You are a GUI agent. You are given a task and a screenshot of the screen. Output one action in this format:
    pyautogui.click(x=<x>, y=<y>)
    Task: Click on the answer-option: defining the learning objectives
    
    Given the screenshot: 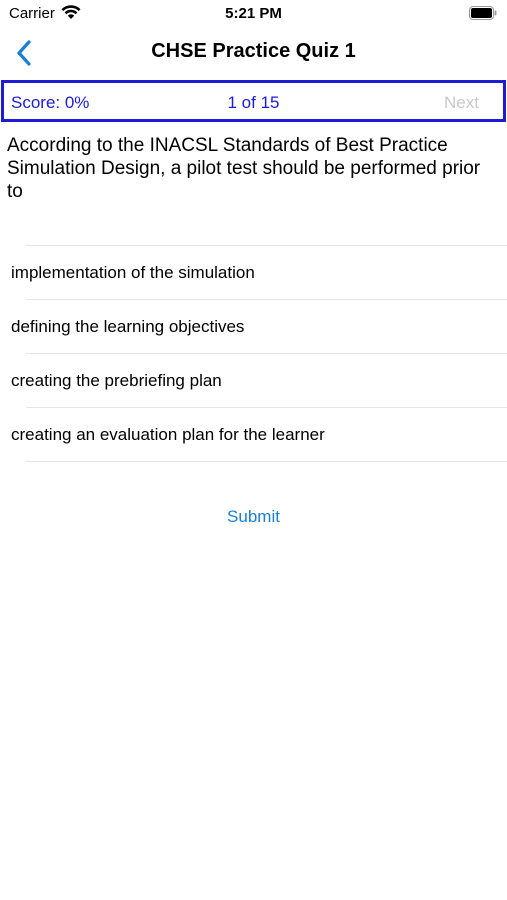 What is the action you would take?
    pyautogui.click(x=253, y=326)
    